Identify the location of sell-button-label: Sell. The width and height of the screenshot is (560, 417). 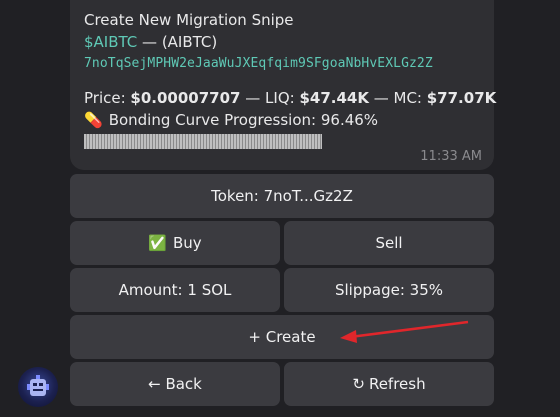
(389, 243).